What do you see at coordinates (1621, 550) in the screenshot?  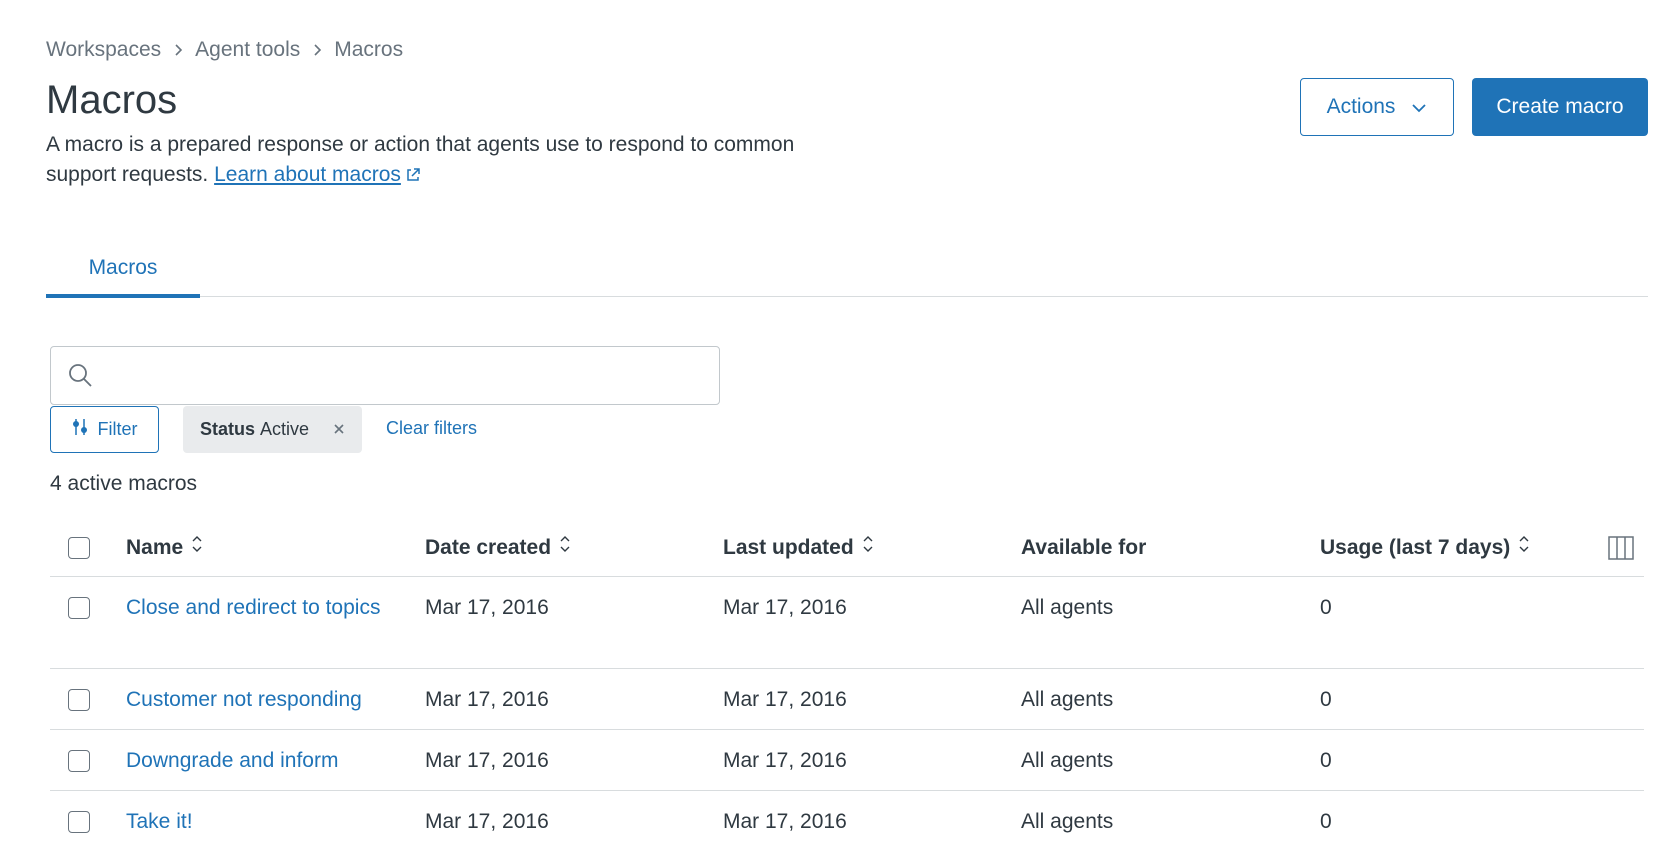 I see `columns-icon` at bounding box center [1621, 550].